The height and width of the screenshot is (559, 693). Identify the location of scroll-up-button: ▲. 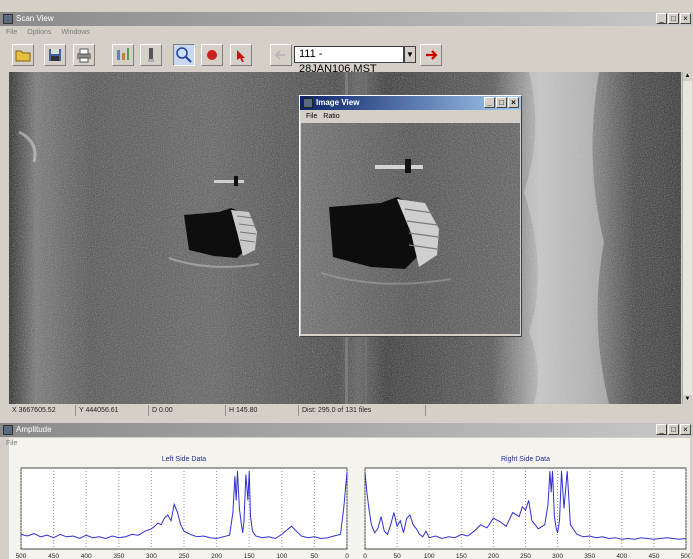
(687, 76).